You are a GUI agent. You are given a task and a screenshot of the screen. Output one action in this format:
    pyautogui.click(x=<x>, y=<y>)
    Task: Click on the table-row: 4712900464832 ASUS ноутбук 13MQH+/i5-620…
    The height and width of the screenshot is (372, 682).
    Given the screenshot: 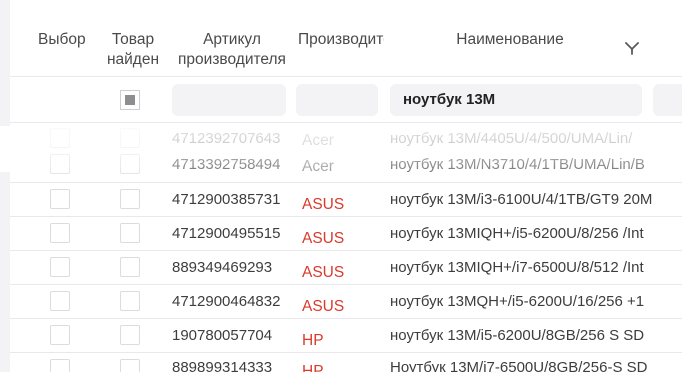 What is the action you would take?
    pyautogui.click(x=346, y=302)
    